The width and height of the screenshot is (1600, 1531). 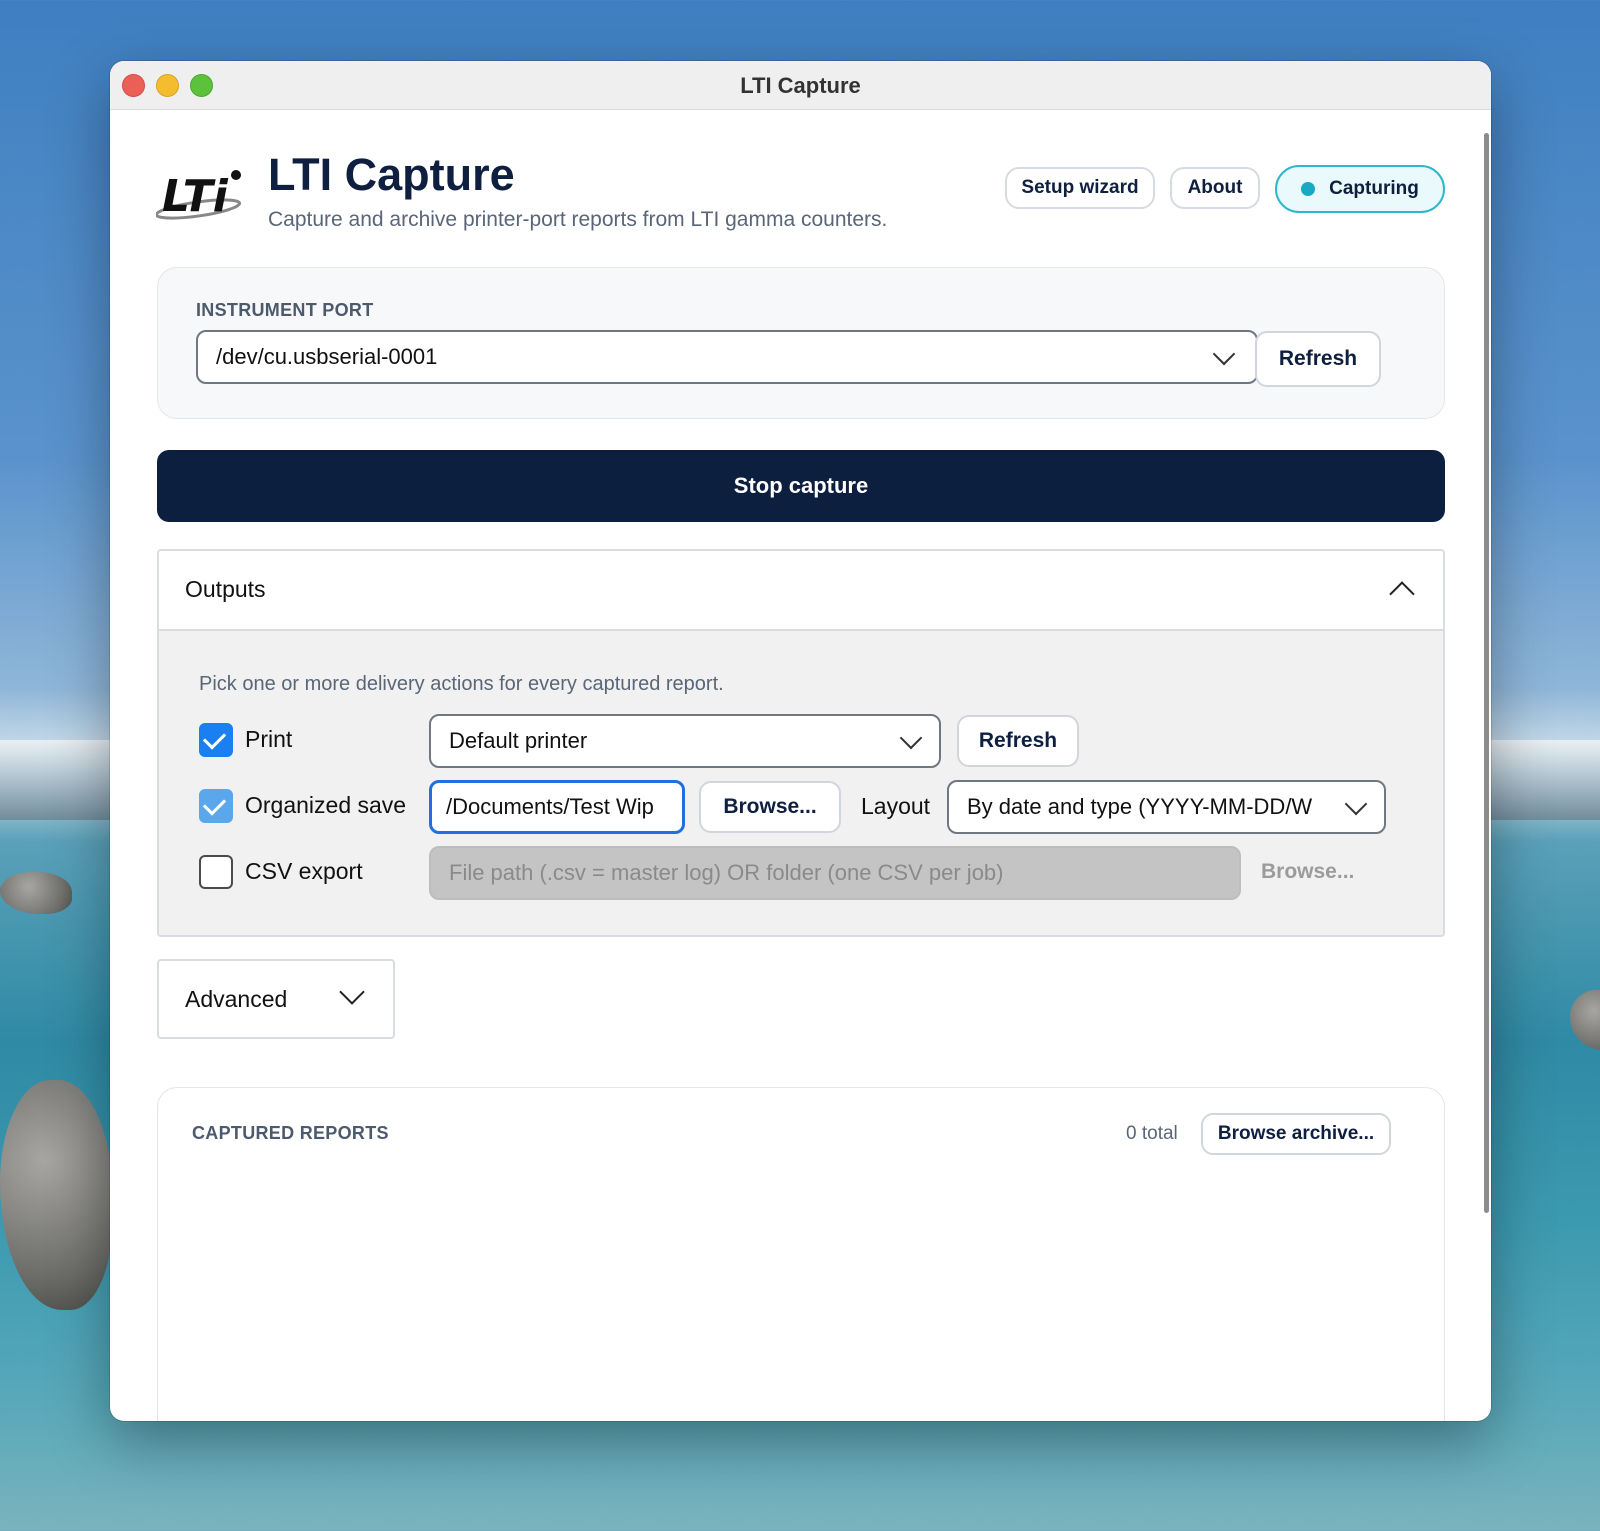 What do you see at coordinates (557, 807) in the screenshot?
I see `organized-save-path-input: /Documents/Test Wip` at bounding box center [557, 807].